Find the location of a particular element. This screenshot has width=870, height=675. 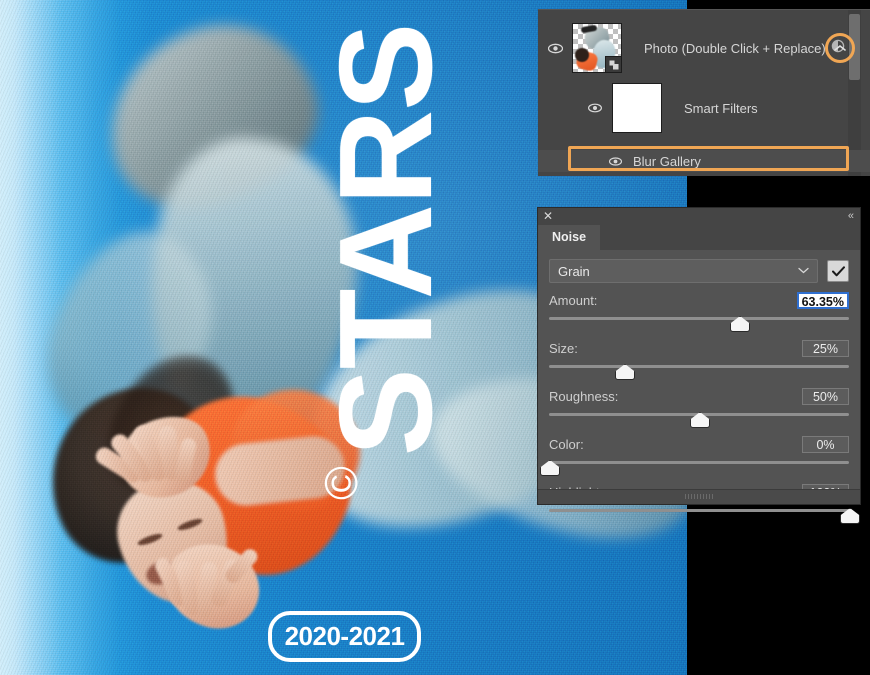

layers-panel: Layers Photo (Double Click + Replace) is located at coordinates (704, 92).